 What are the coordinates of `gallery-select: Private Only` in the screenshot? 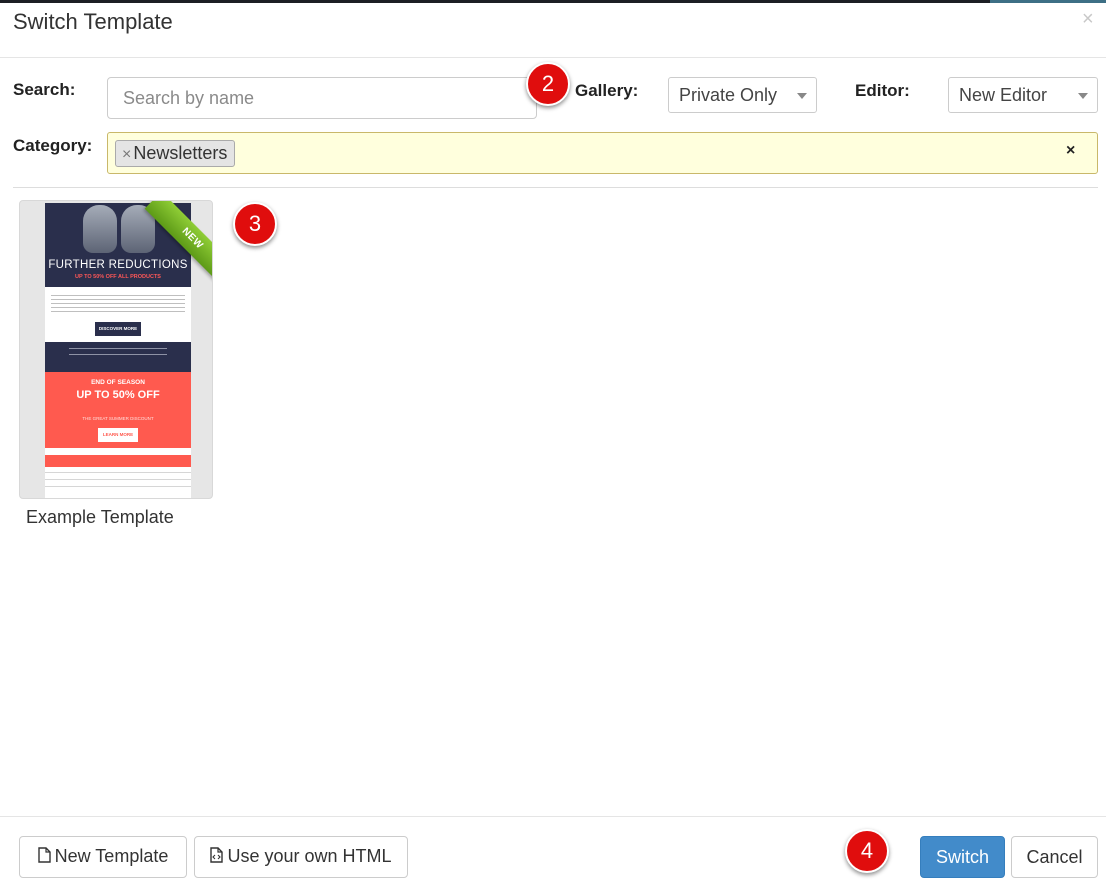 It's located at (742, 95).